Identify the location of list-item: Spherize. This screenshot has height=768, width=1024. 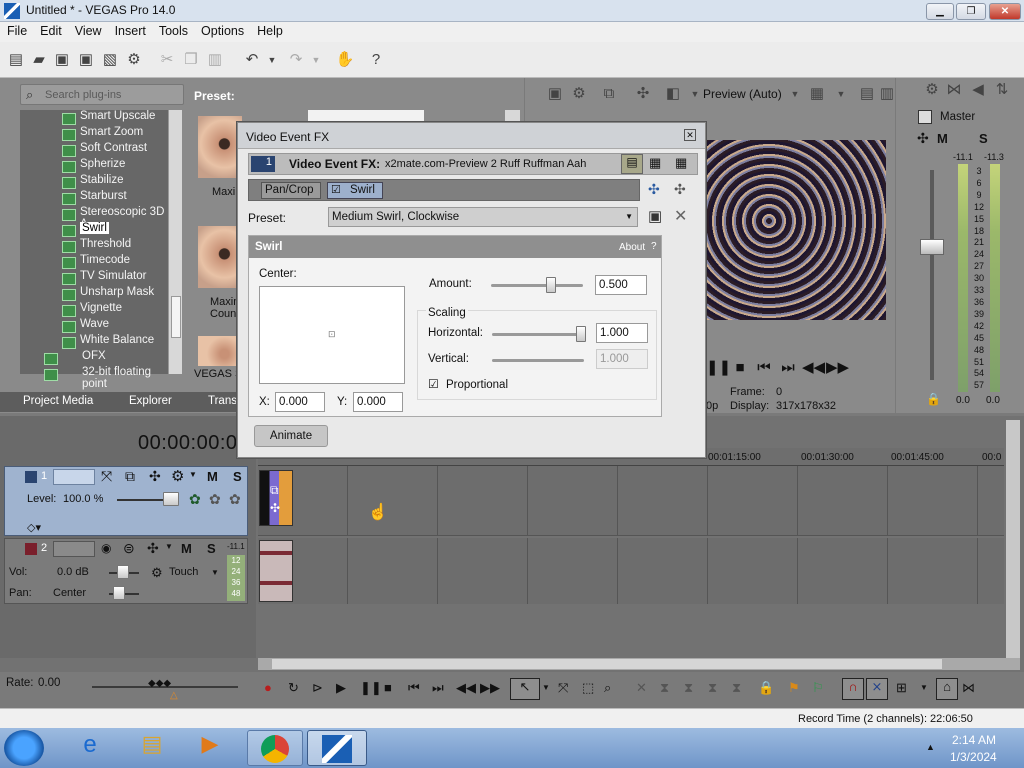
(113, 166).